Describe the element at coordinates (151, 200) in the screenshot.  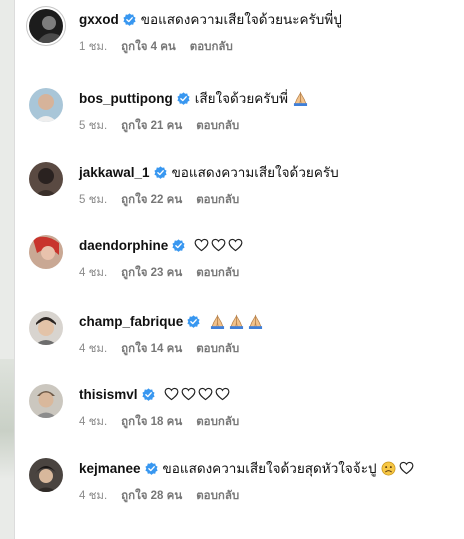
I see `comment-likes: ถูกใจ 22 คน` at that location.